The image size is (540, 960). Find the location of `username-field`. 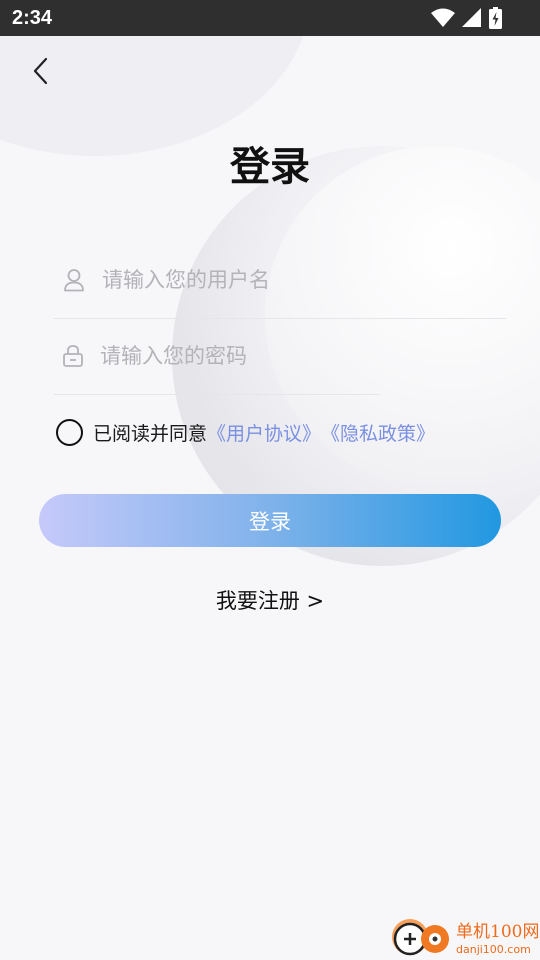

username-field is located at coordinates (280, 280).